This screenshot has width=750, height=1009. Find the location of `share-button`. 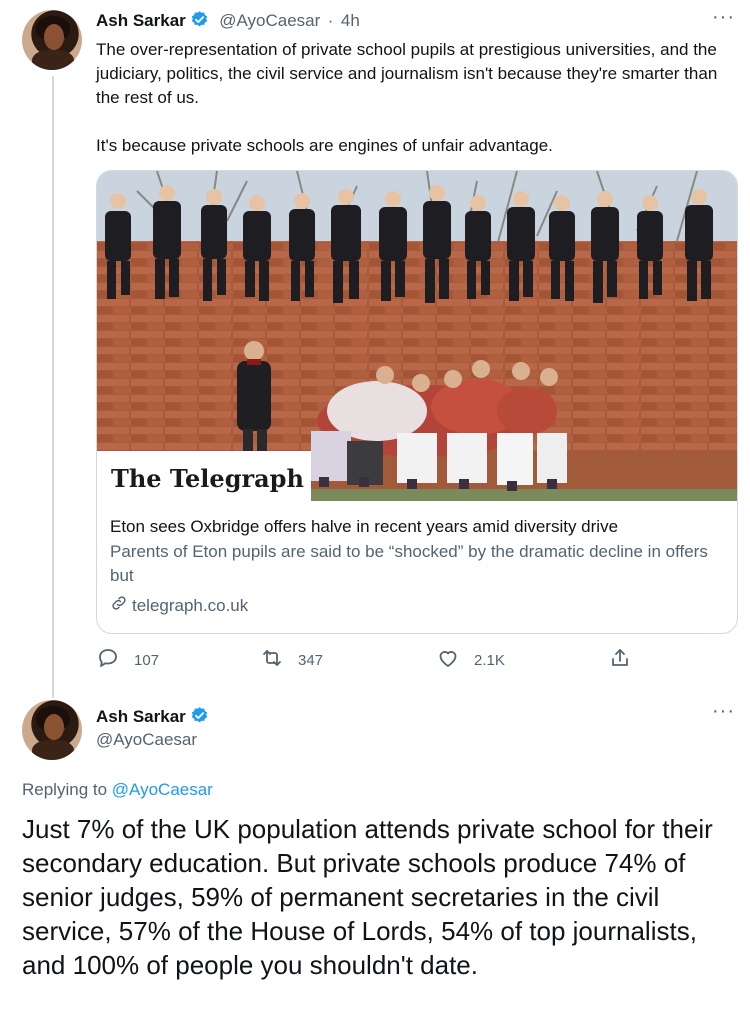

share-button is located at coordinates (620, 660).